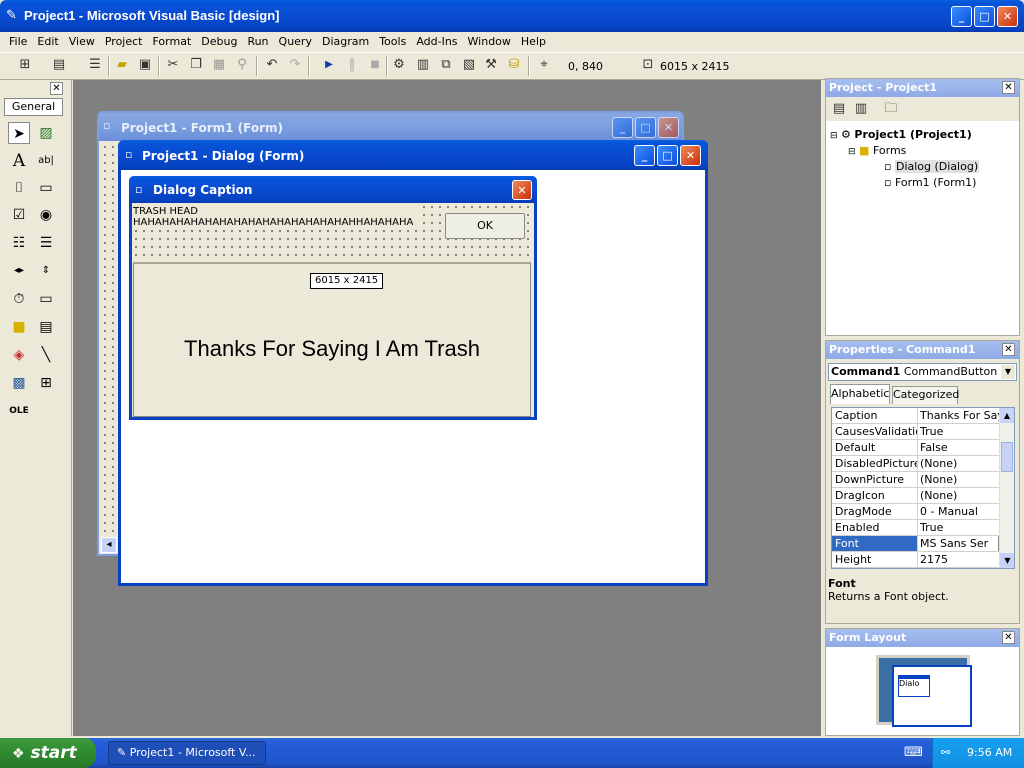 This screenshot has height=768, width=1024. Describe the element at coordinates (923, 448) in the screenshot. I see `property-row-default: Default False` at that location.